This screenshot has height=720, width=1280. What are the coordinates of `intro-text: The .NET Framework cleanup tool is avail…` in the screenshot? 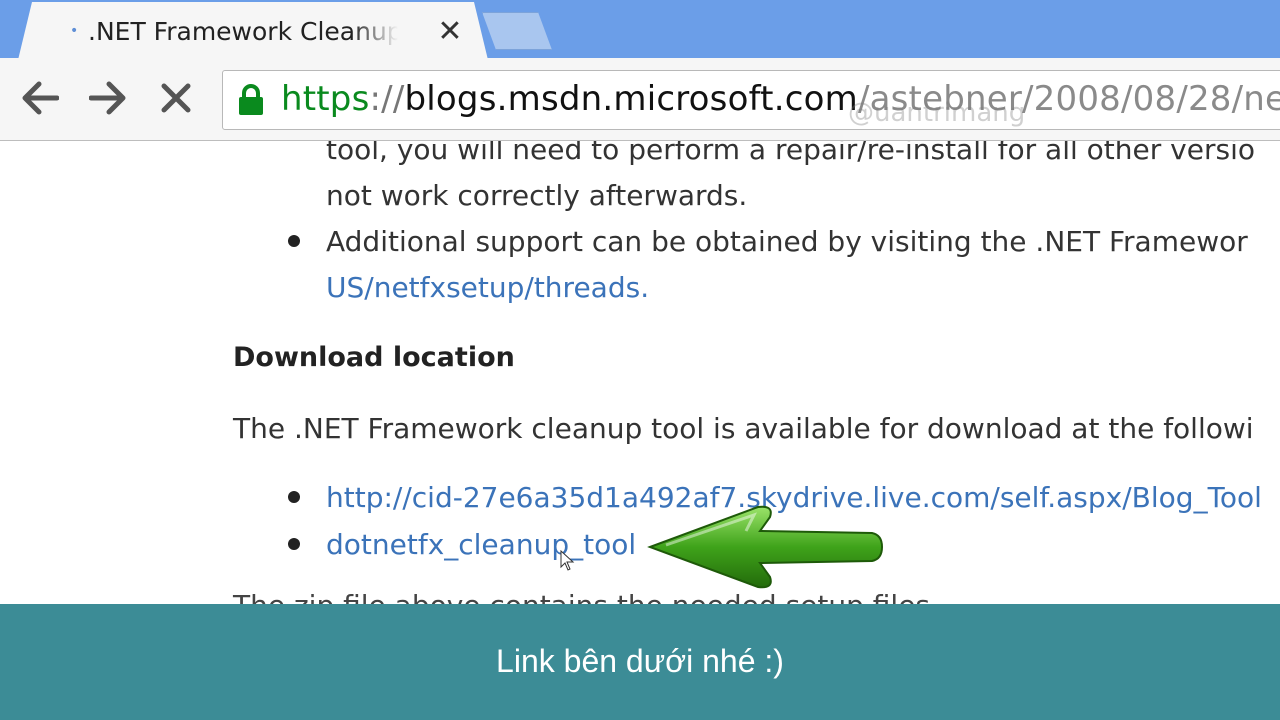 It's located at (743, 428).